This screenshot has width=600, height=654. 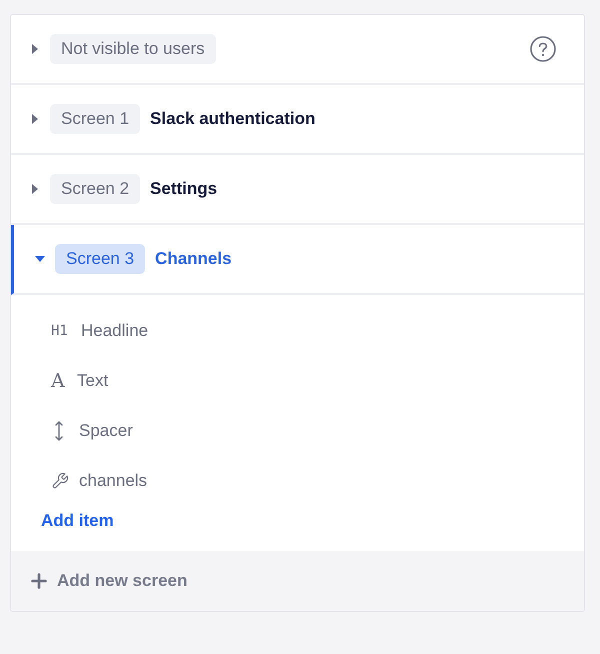 I want to click on screen-badge: Not visible to users, so click(x=133, y=49).